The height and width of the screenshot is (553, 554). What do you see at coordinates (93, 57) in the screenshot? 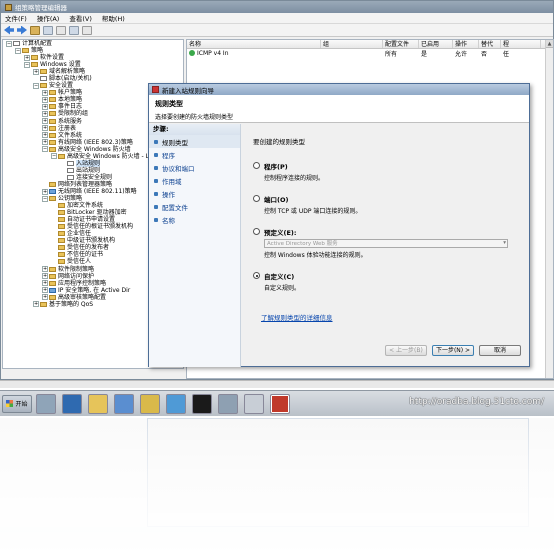
I see `tree-item: + 软件设置` at bounding box center [93, 57].